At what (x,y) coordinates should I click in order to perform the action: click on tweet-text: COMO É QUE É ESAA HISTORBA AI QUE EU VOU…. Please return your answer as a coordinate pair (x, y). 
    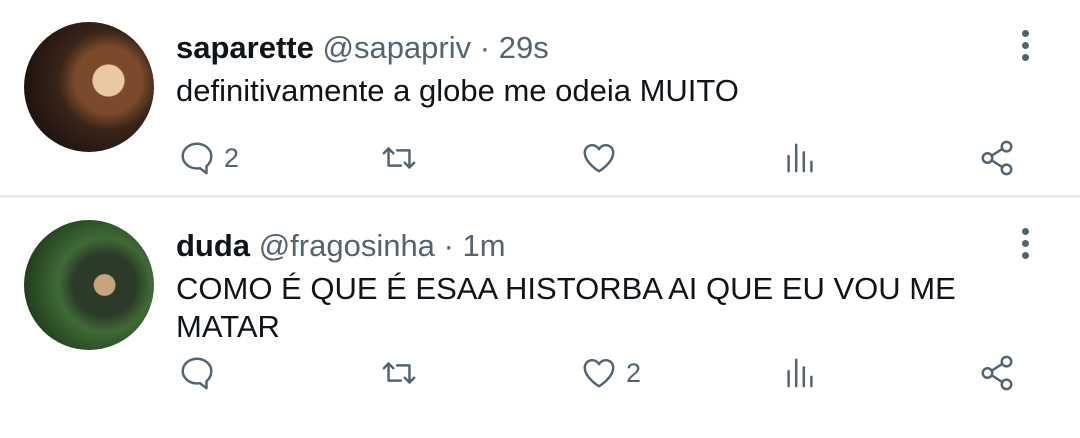
    Looking at the image, I should click on (566, 307).